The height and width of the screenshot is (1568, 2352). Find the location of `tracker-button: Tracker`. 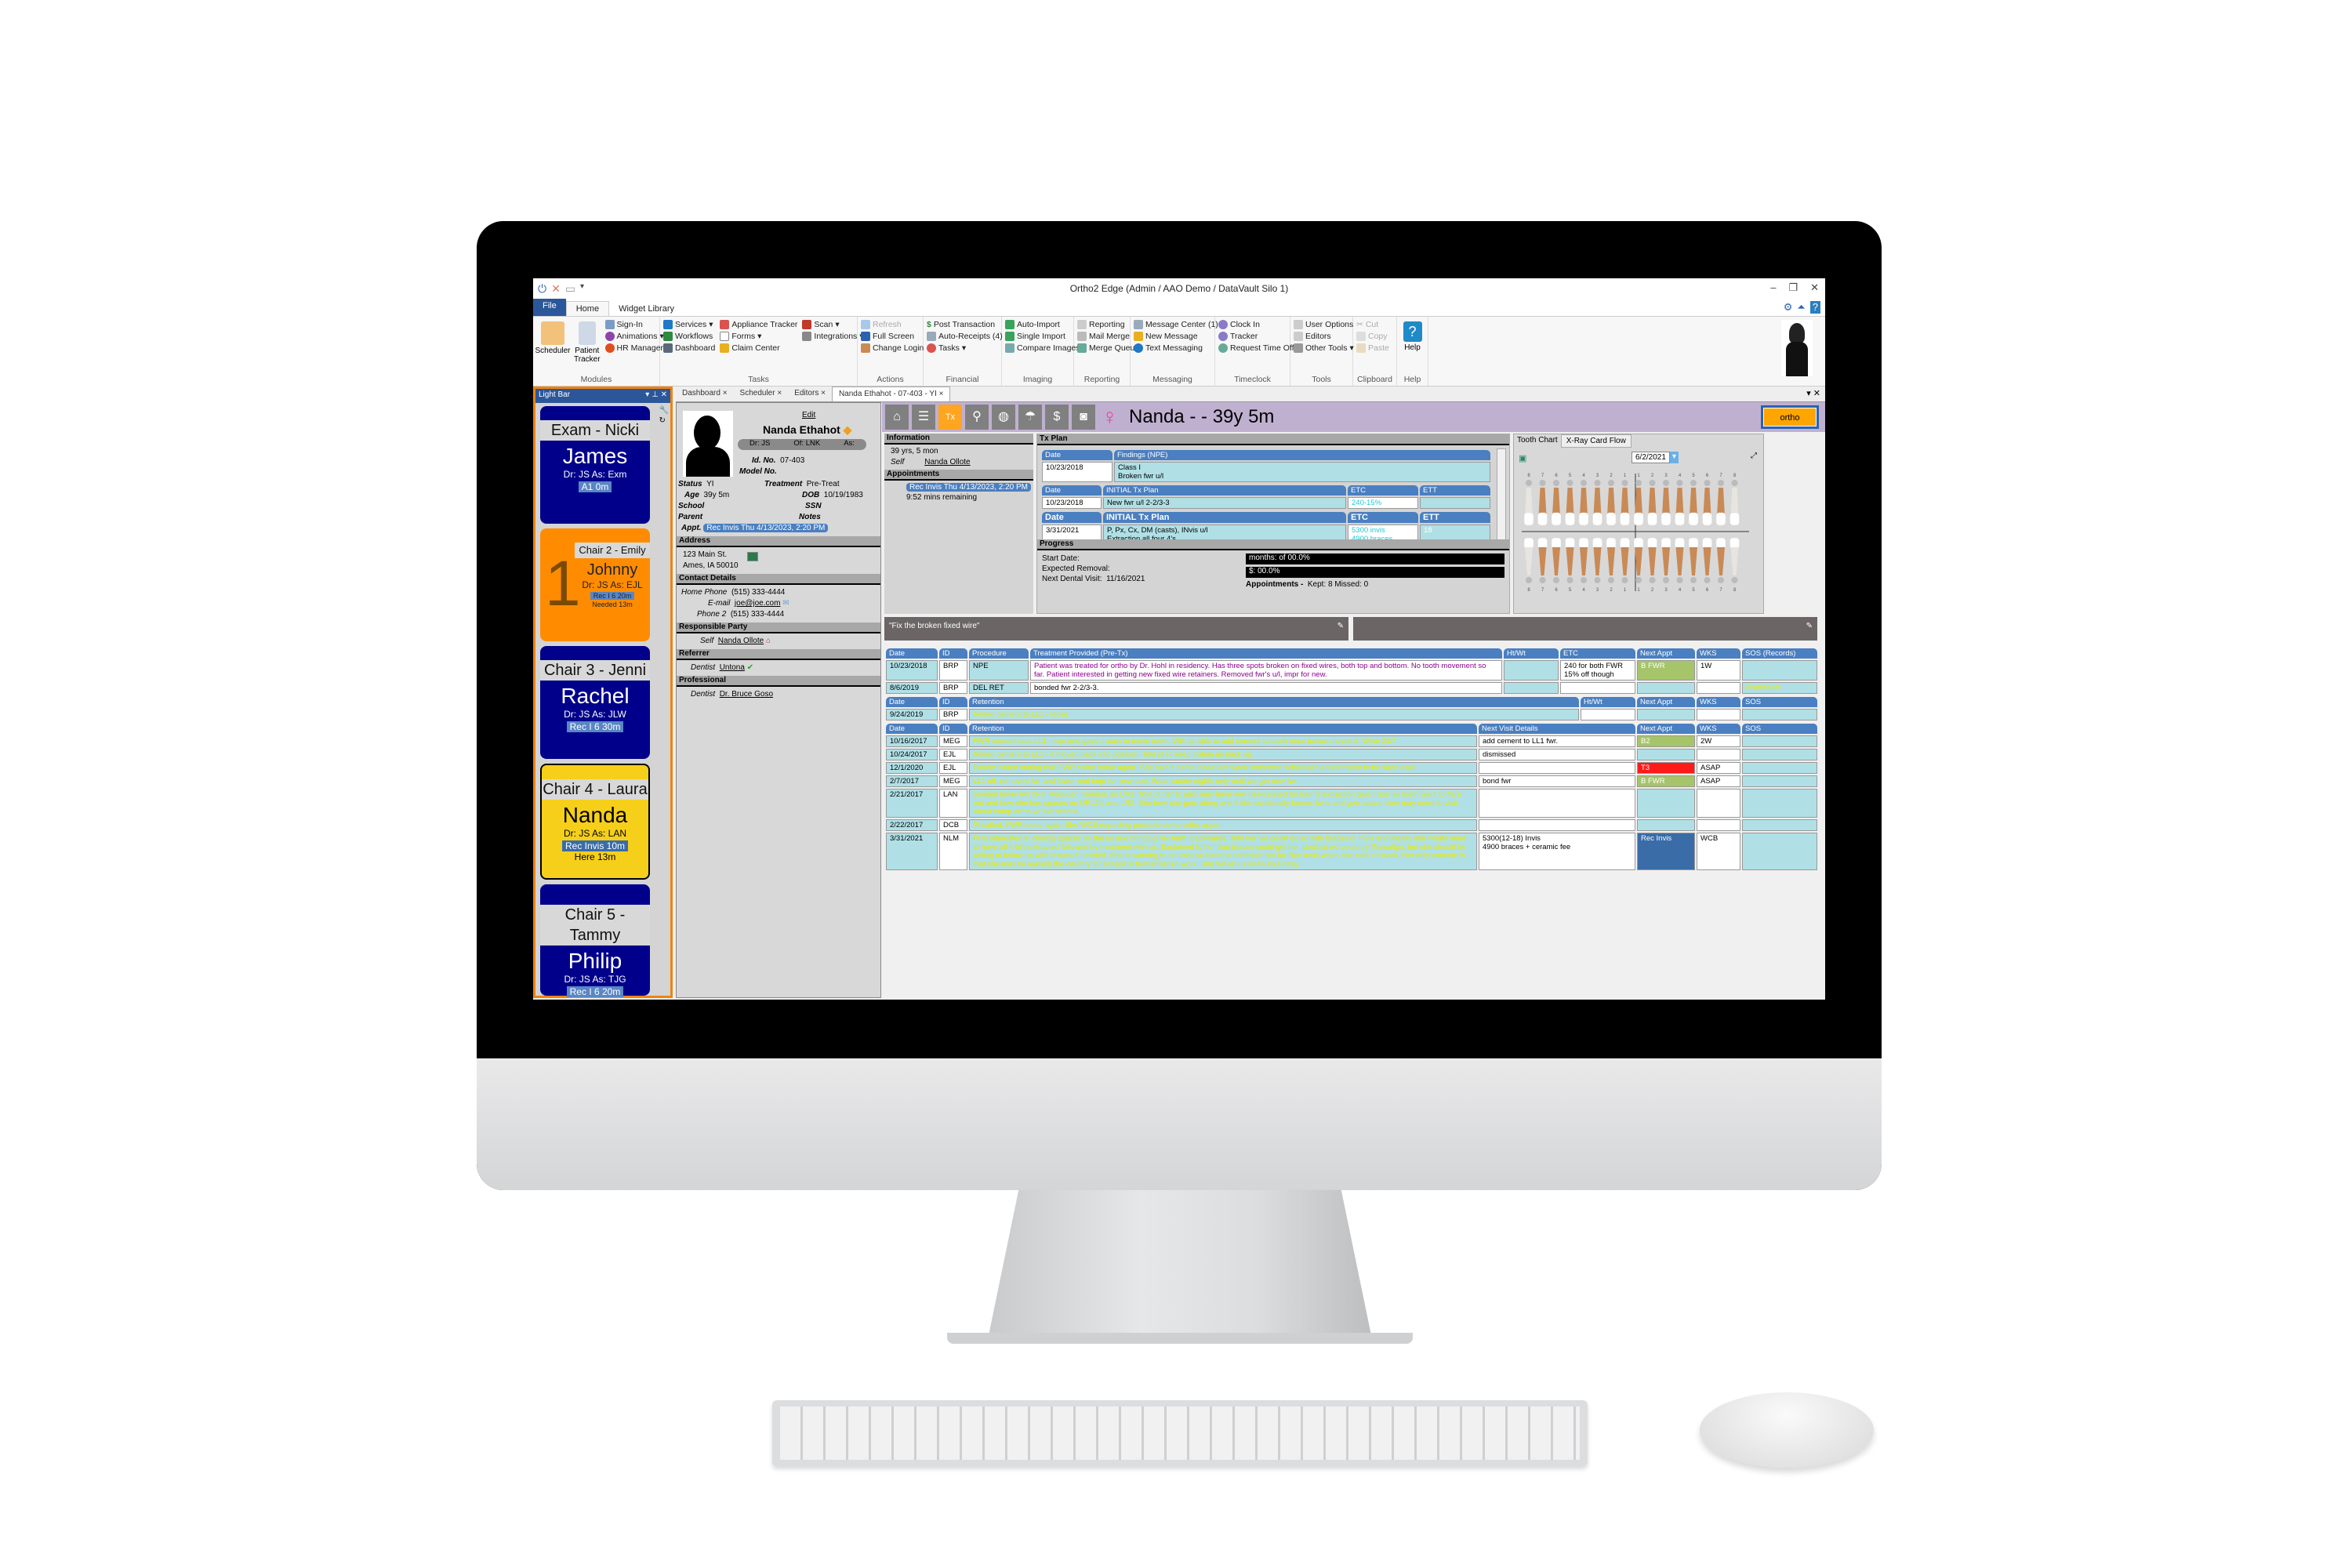

tracker-button: Tracker is located at coordinates (1256, 336).